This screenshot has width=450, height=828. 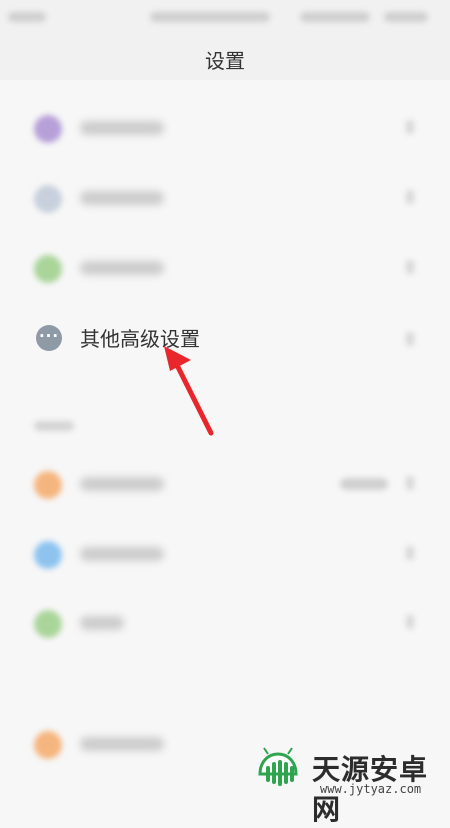 What do you see at coordinates (189, 391) in the screenshot?
I see `red-arrow-annotation` at bounding box center [189, 391].